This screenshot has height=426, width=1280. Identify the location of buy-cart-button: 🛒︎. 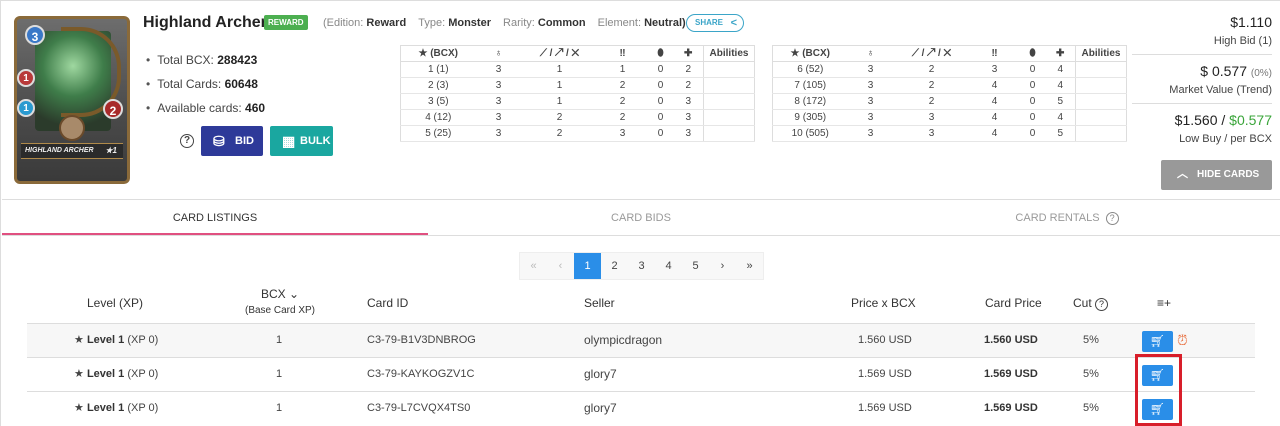
(1157, 341).